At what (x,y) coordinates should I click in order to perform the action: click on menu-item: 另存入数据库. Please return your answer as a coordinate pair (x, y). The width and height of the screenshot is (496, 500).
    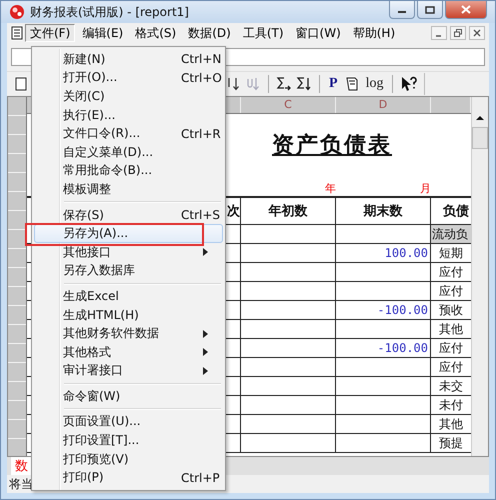
    Looking at the image, I should click on (128, 271).